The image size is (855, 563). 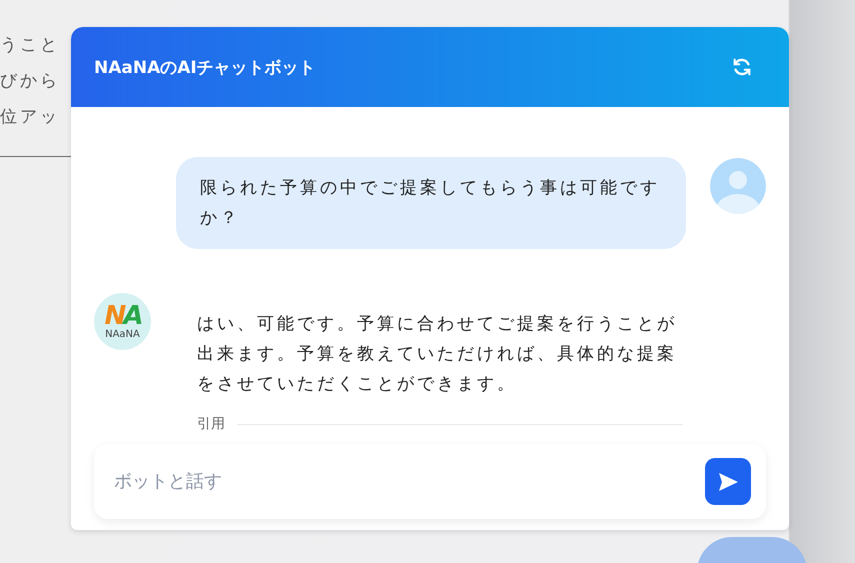 I want to click on logo-letter: A, so click(x=131, y=316).